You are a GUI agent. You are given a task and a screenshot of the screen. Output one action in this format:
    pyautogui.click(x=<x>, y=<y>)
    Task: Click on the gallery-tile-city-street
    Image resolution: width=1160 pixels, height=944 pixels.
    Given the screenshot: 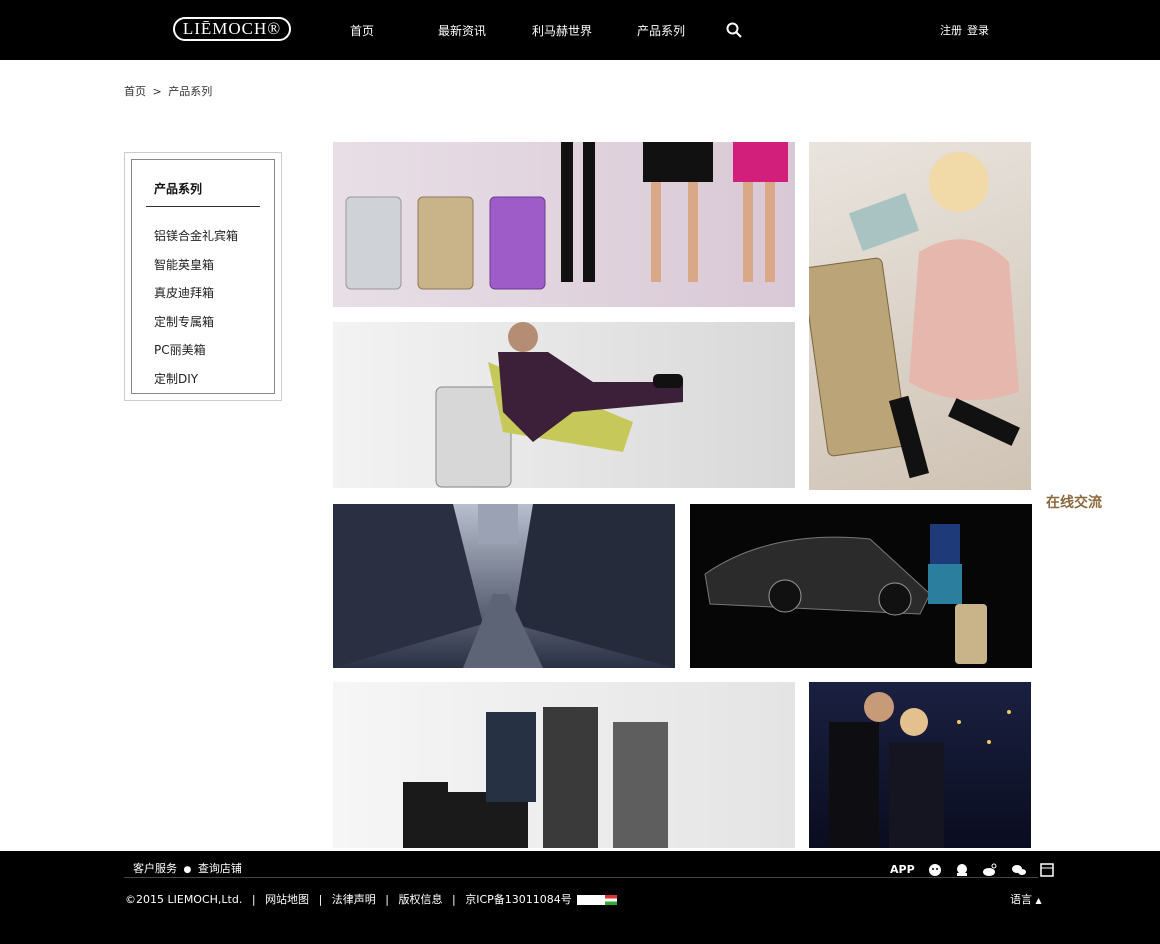 What is the action you would take?
    pyautogui.click(x=504, y=586)
    